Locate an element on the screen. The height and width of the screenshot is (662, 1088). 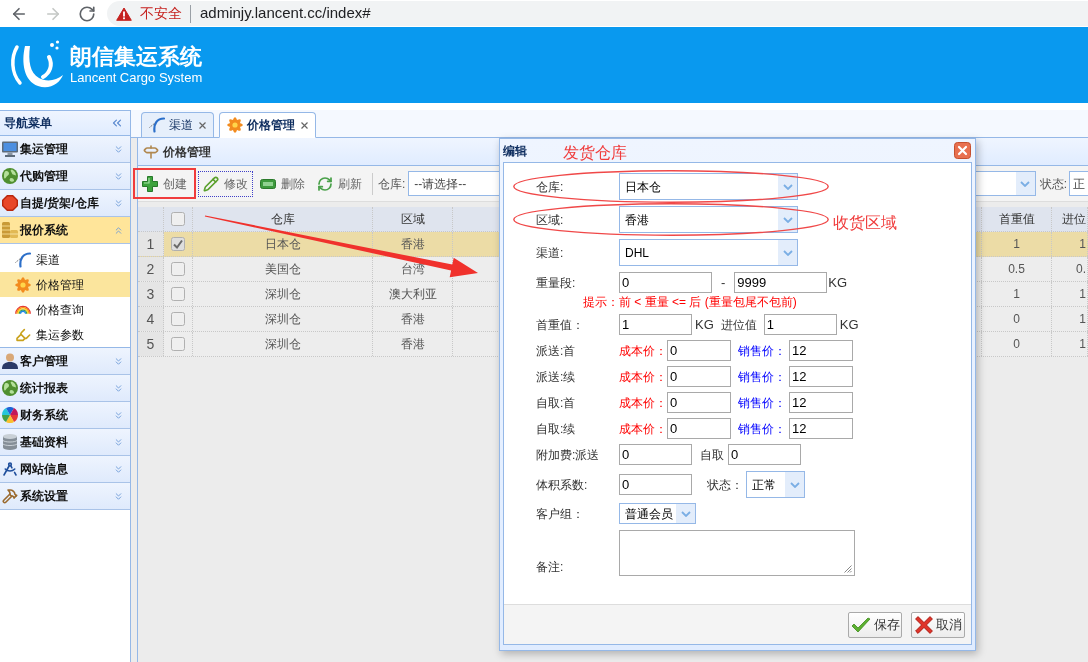
column-header: 首重值 is located at coordinates (1016, 219).